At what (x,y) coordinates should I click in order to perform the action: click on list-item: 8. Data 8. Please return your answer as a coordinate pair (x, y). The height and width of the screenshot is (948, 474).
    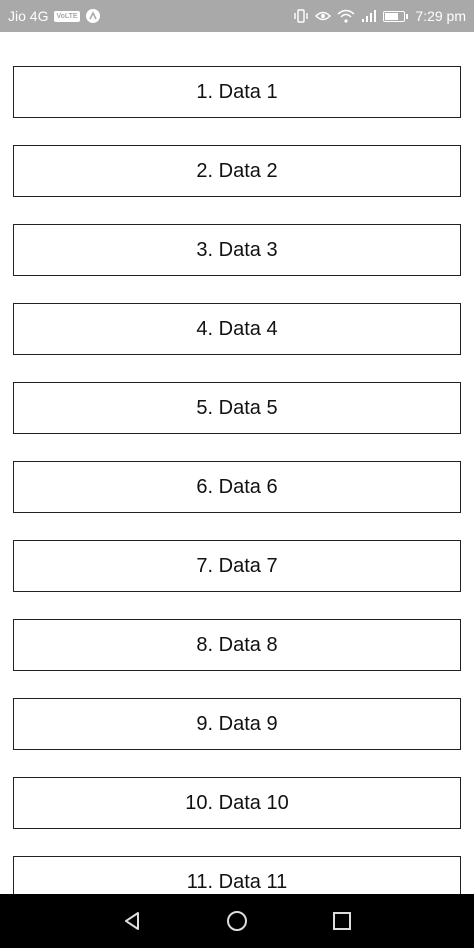
    Looking at the image, I should click on (237, 645).